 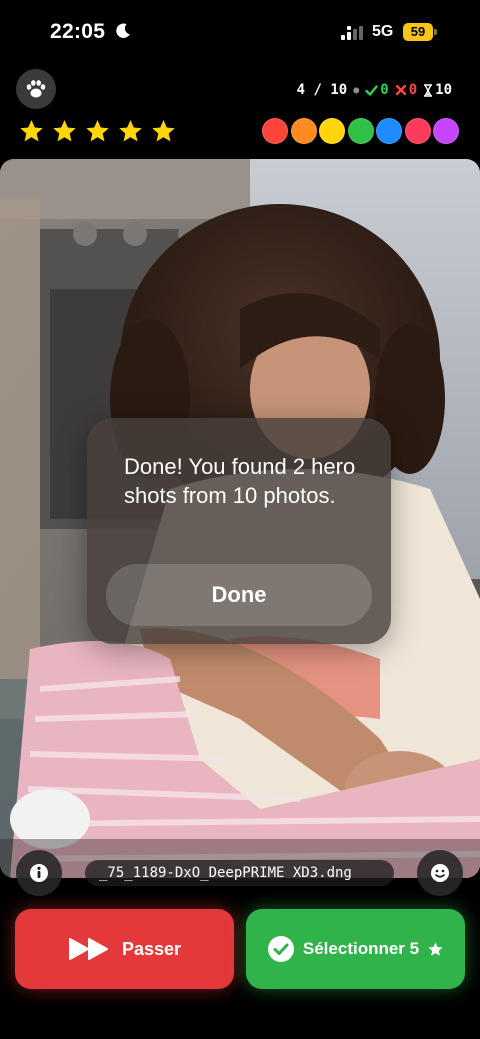 I want to click on cross-icon, so click(x=400, y=90).